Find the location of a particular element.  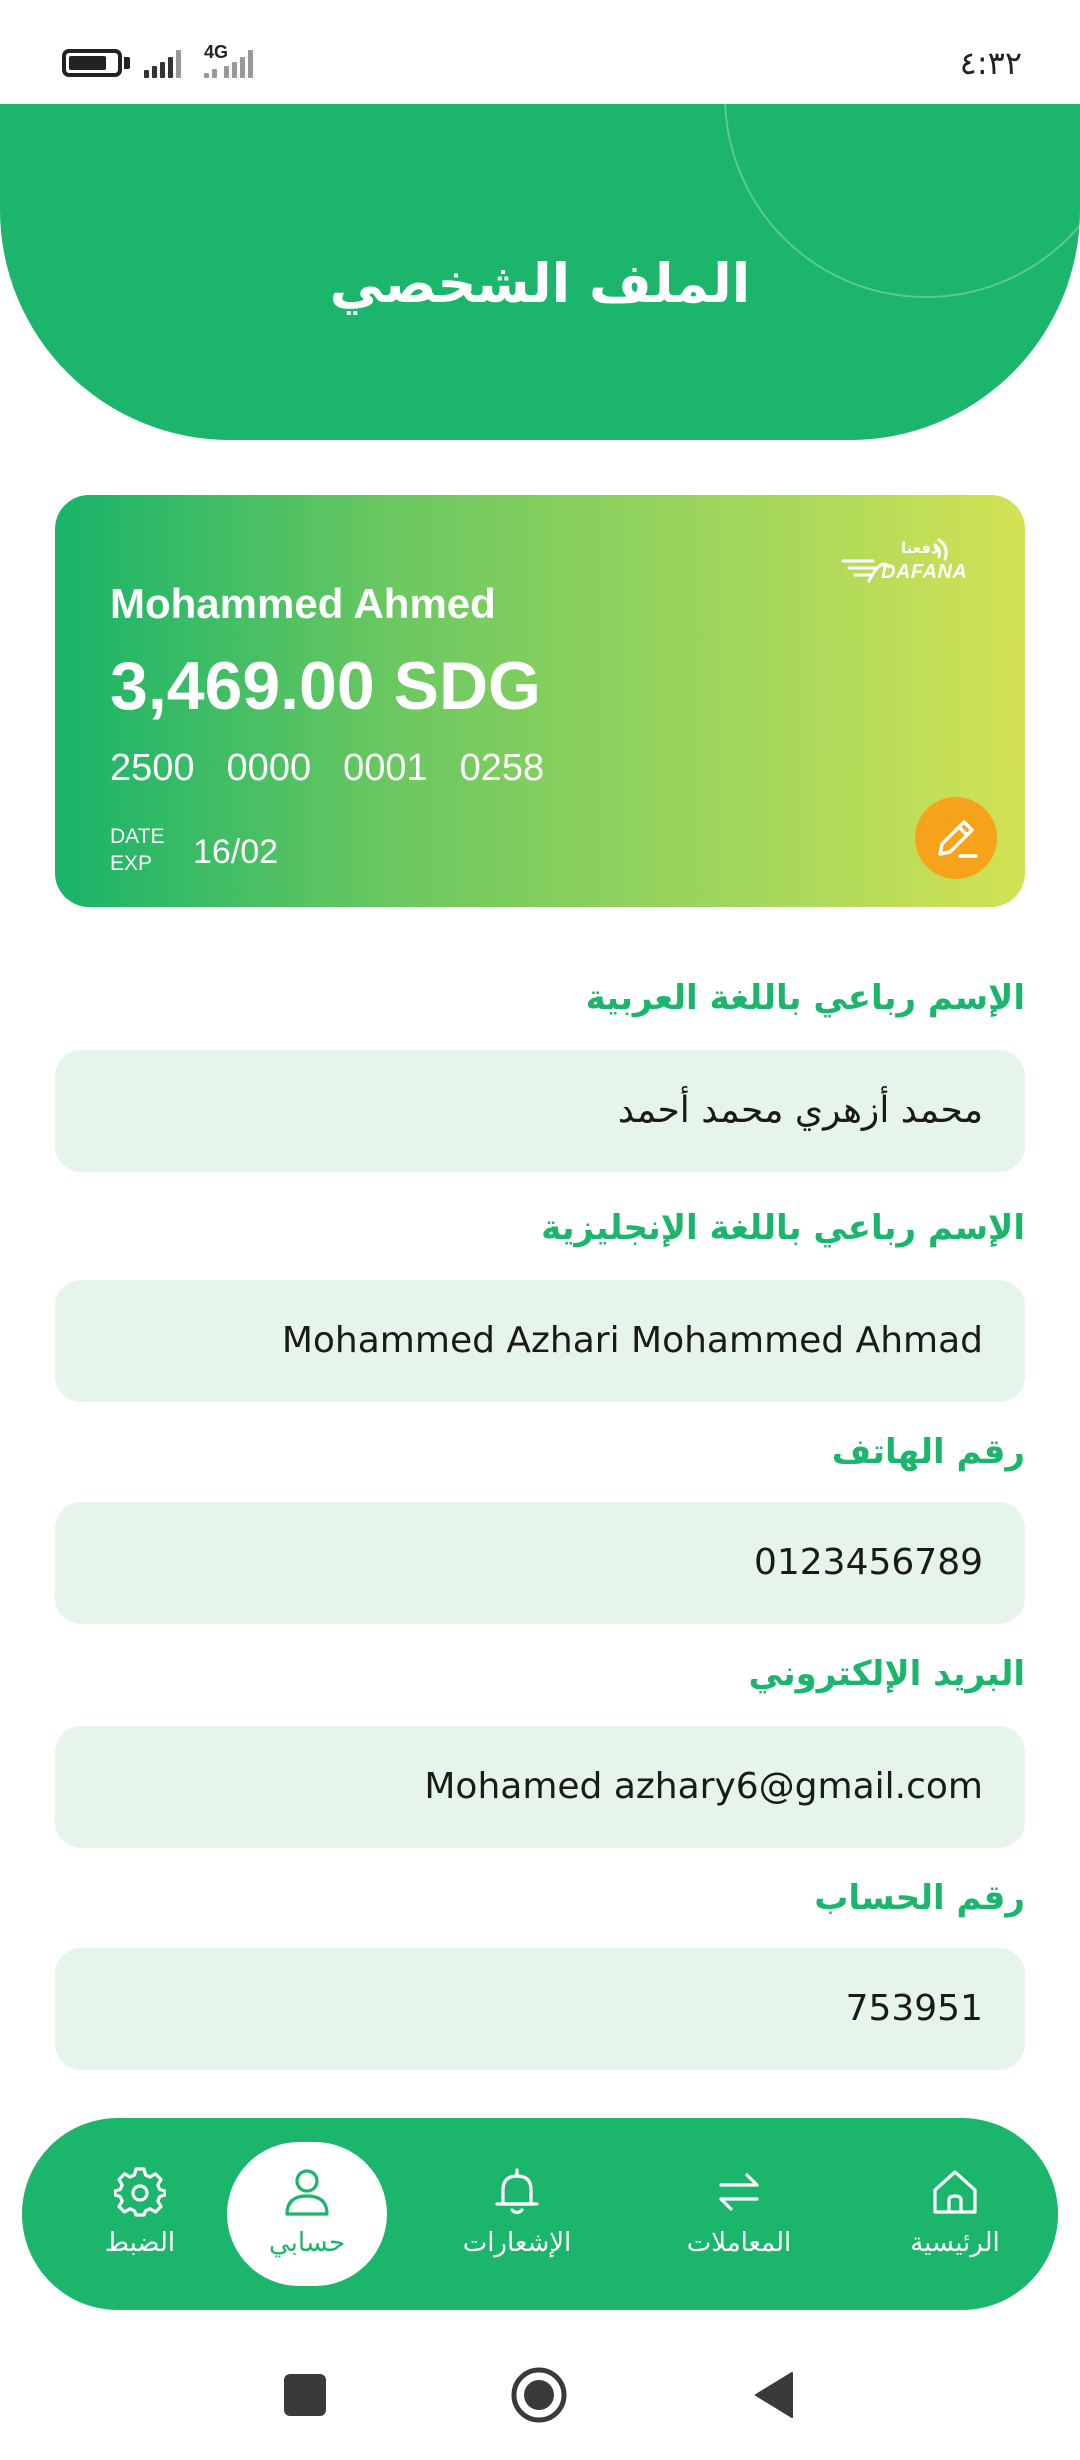

page-title: الملف الشخصي is located at coordinates (540, 283).